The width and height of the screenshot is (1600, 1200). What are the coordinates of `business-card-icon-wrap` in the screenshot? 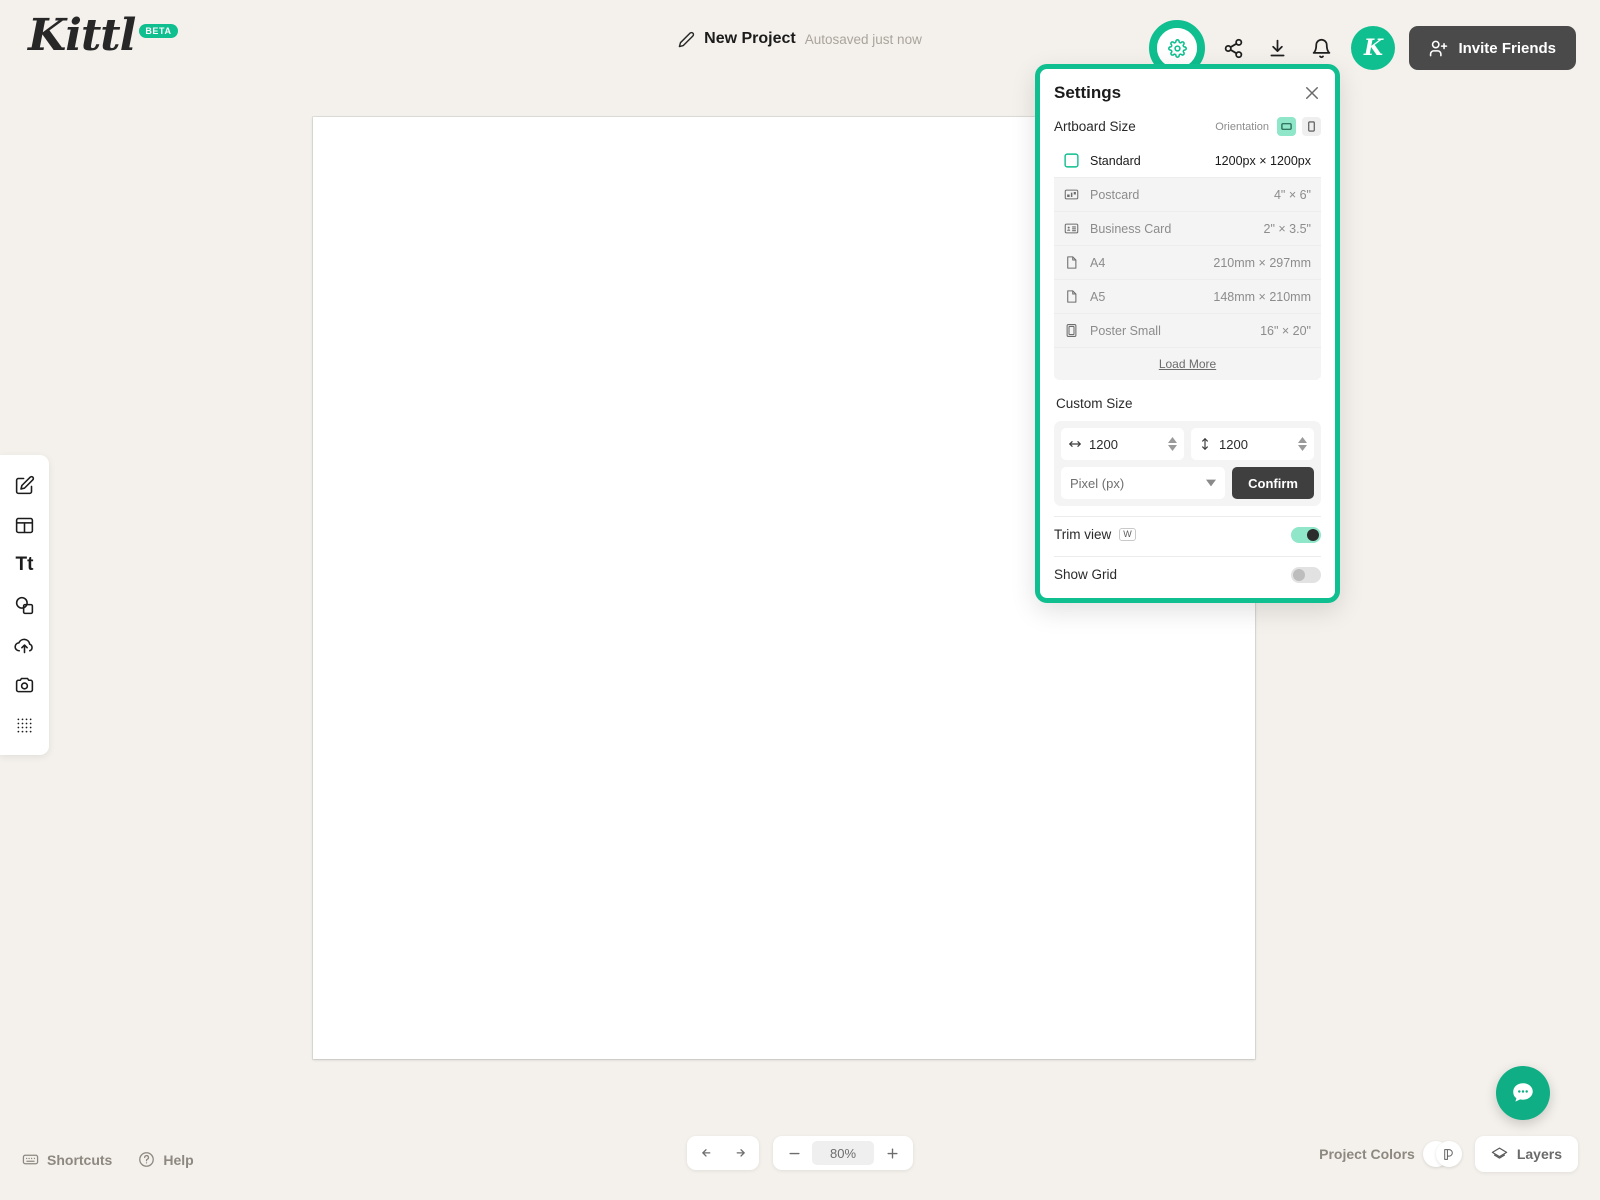 It's located at (1071, 228).